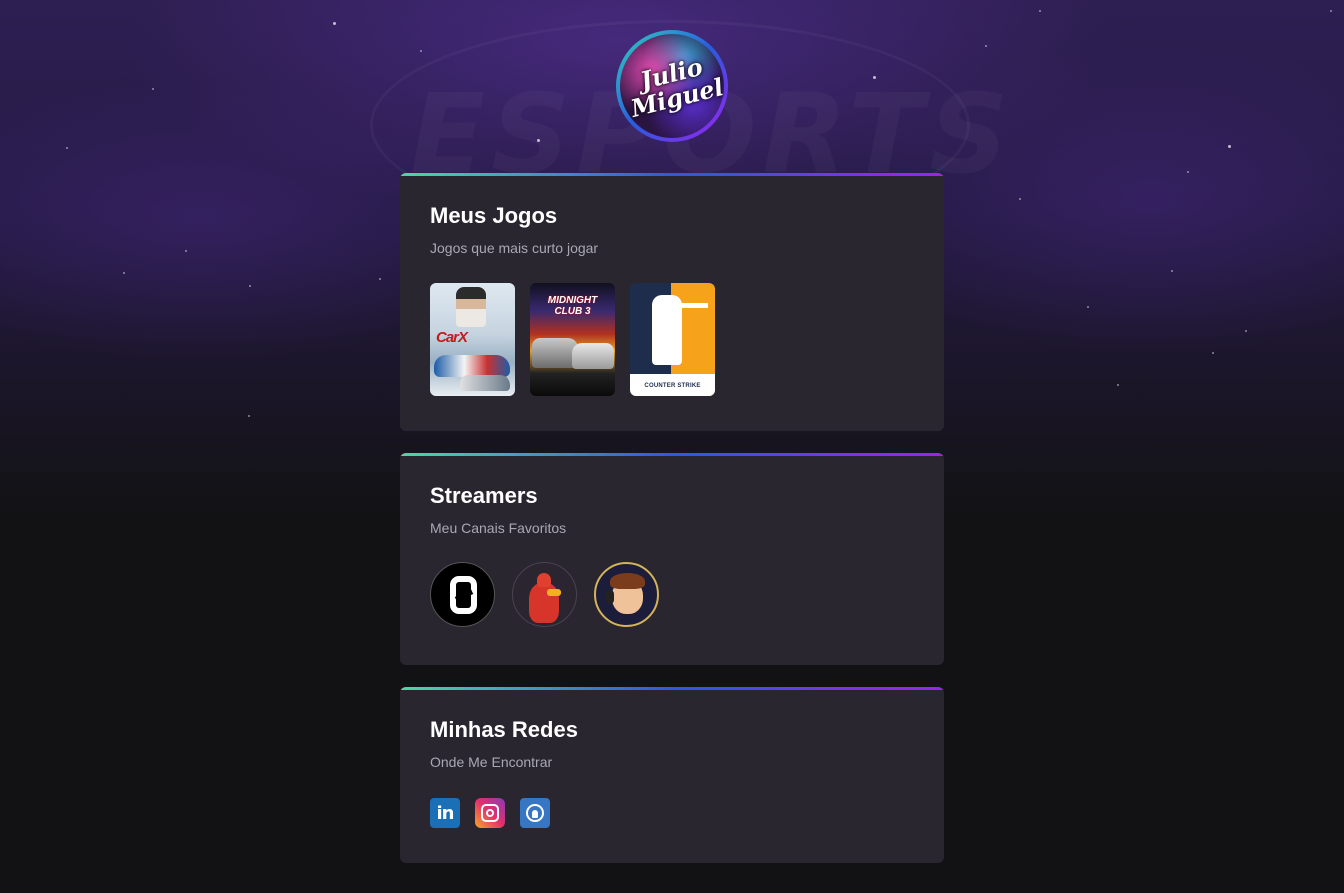  I want to click on avatar-image: Julio Miguel, so click(673, 86).